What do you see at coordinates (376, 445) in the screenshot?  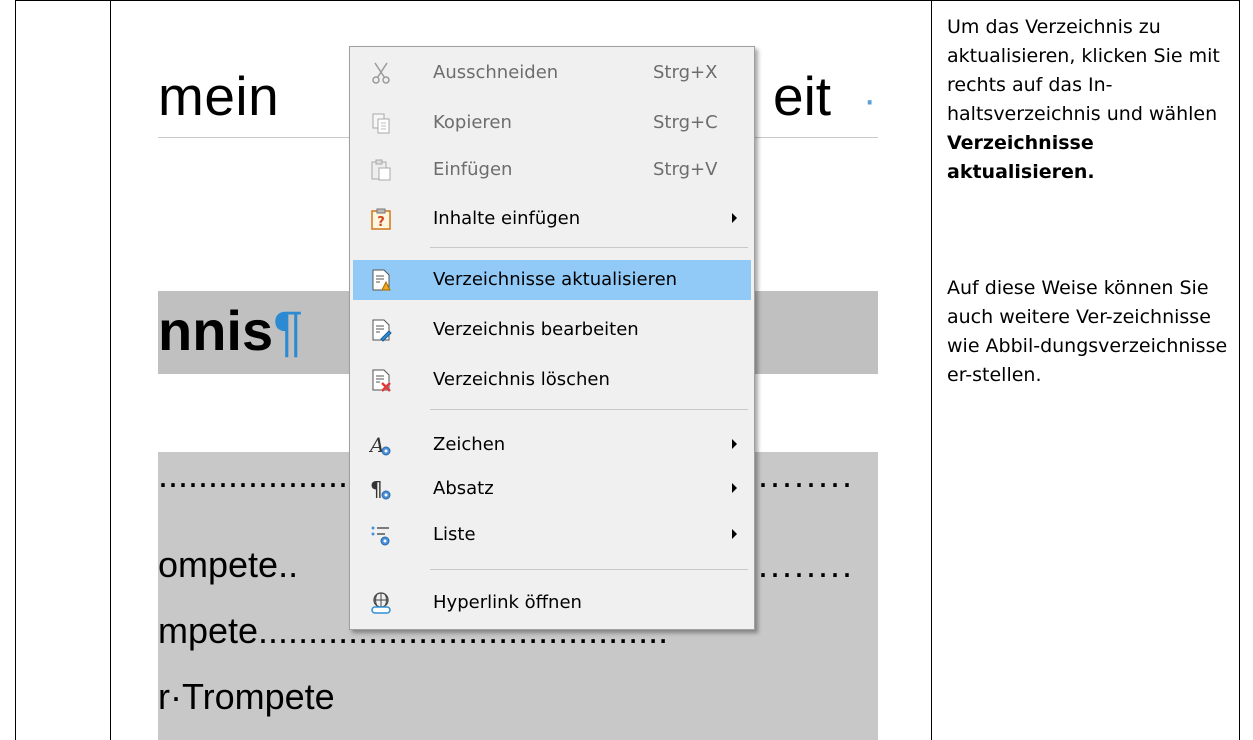 I see `svg-text: A` at bounding box center [376, 445].